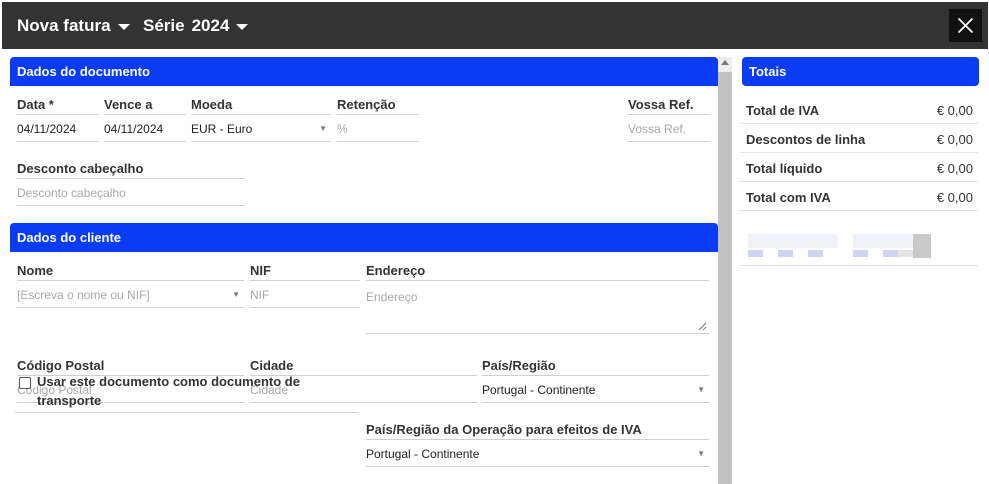  Describe the element at coordinates (145, 129) in the screenshot. I see `due-date-input` at that location.